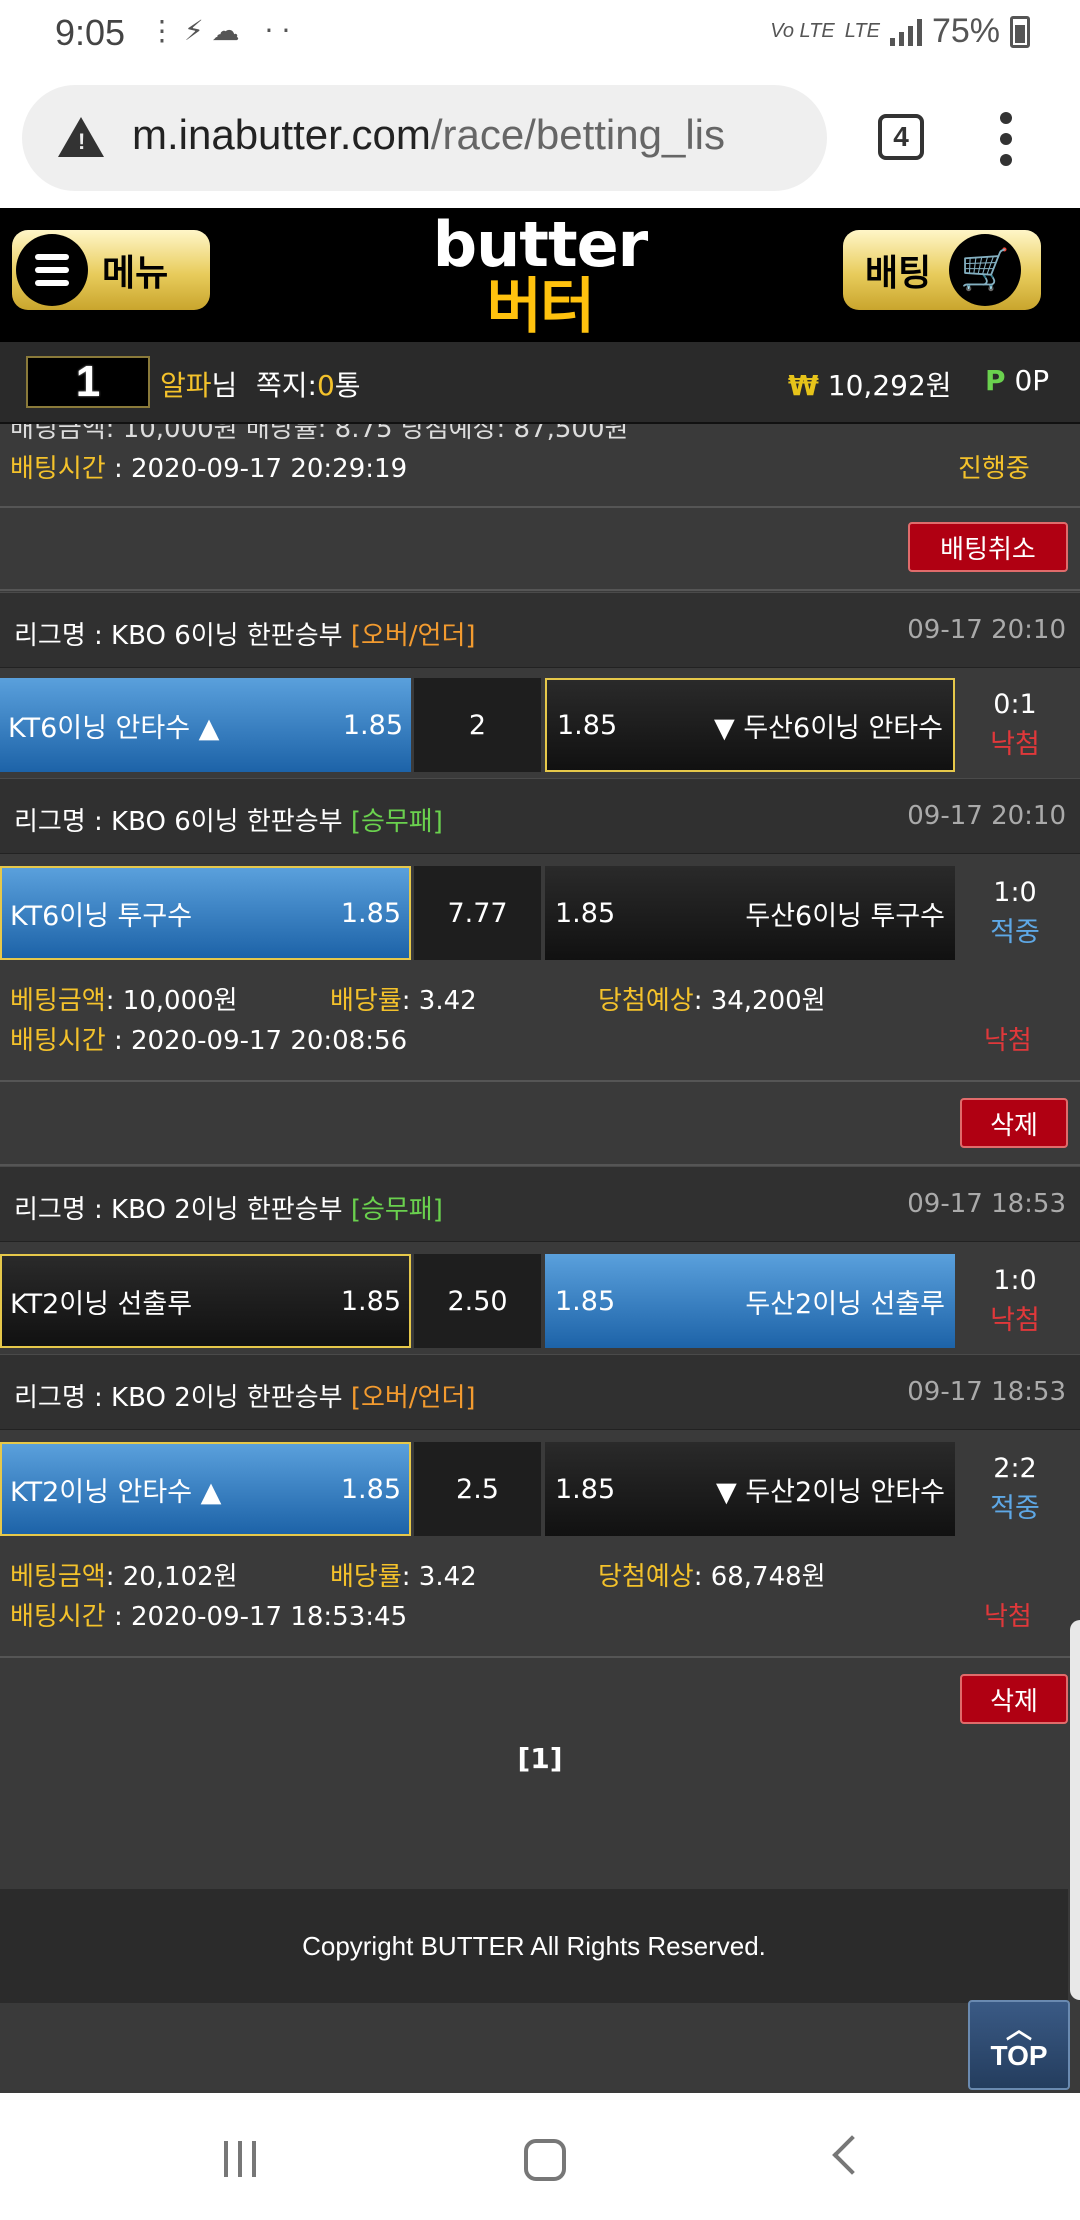  What do you see at coordinates (540, 2048) in the screenshot?
I see `footer-spacer` at bounding box center [540, 2048].